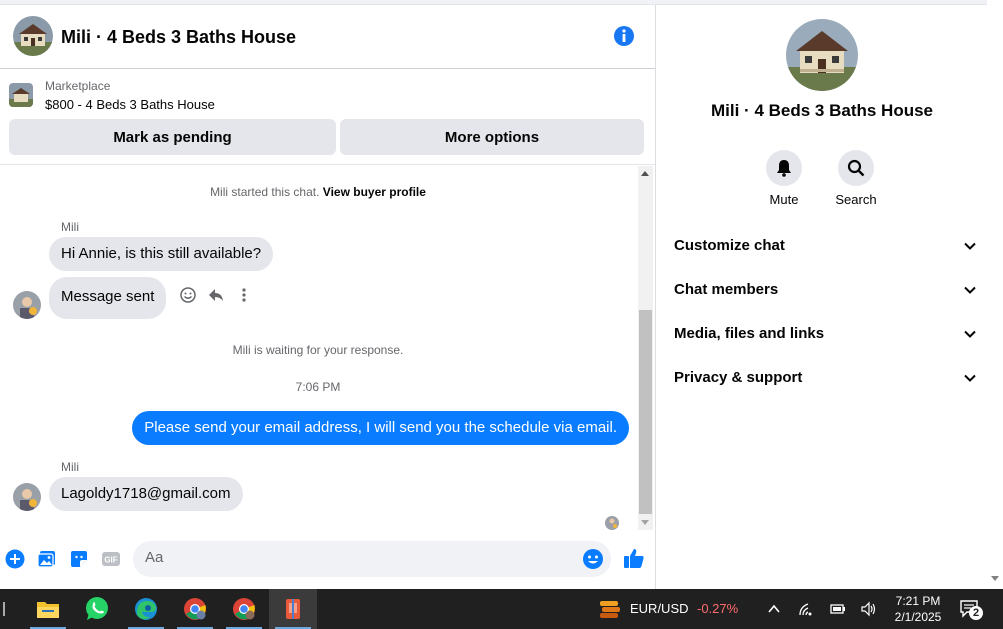  Describe the element at coordinates (374, 192) in the screenshot. I see `view-buyer-profile-link: View buyer profile` at that location.